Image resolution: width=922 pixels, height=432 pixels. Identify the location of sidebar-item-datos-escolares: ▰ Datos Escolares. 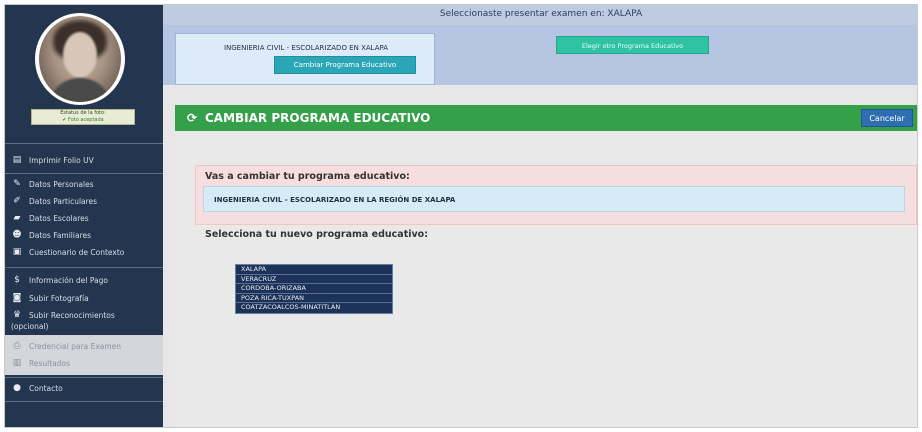
(50, 218).